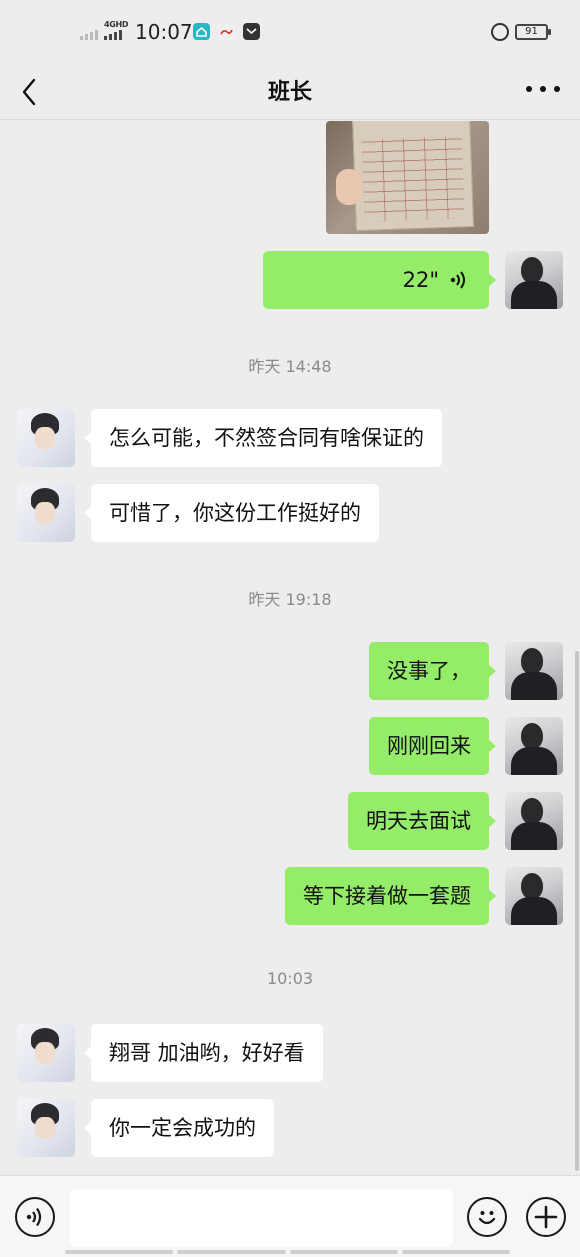 The width and height of the screenshot is (580, 1257). I want to click on more-button, so click(543, 89).